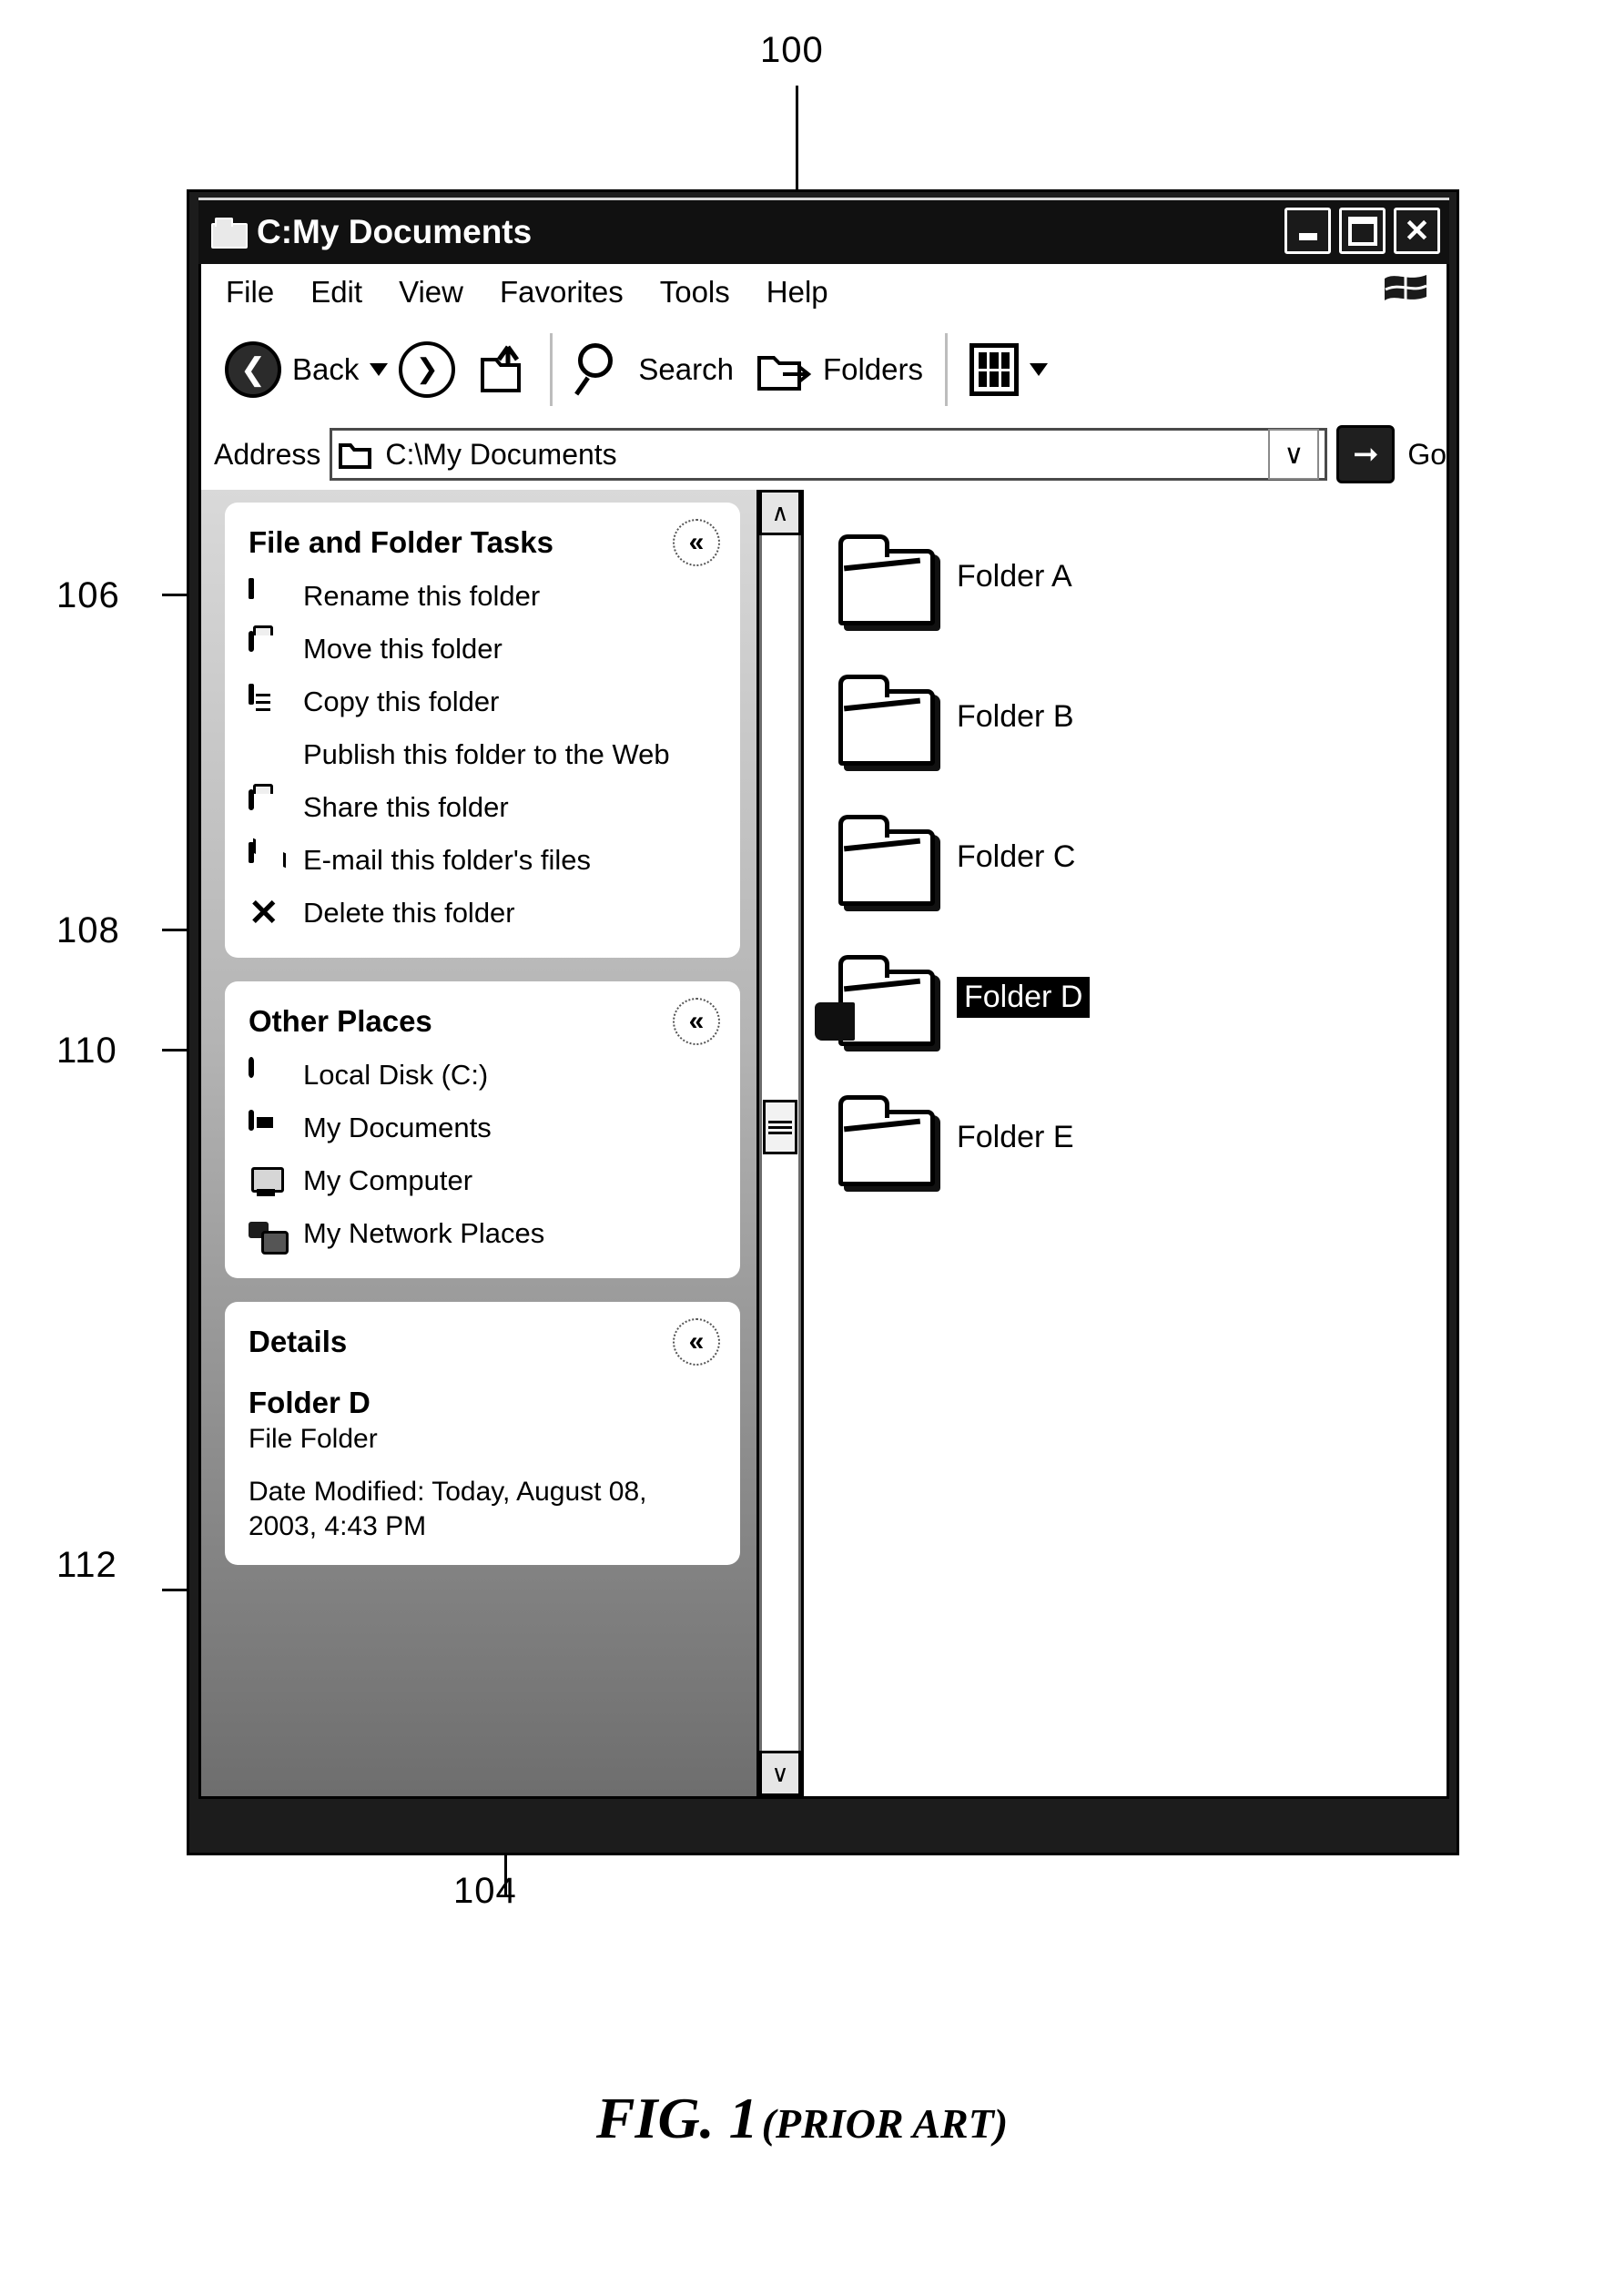 Image resolution: width=1604 pixels, height=2296 pixels. I want to click on search-label: Search, so click(686, 369).